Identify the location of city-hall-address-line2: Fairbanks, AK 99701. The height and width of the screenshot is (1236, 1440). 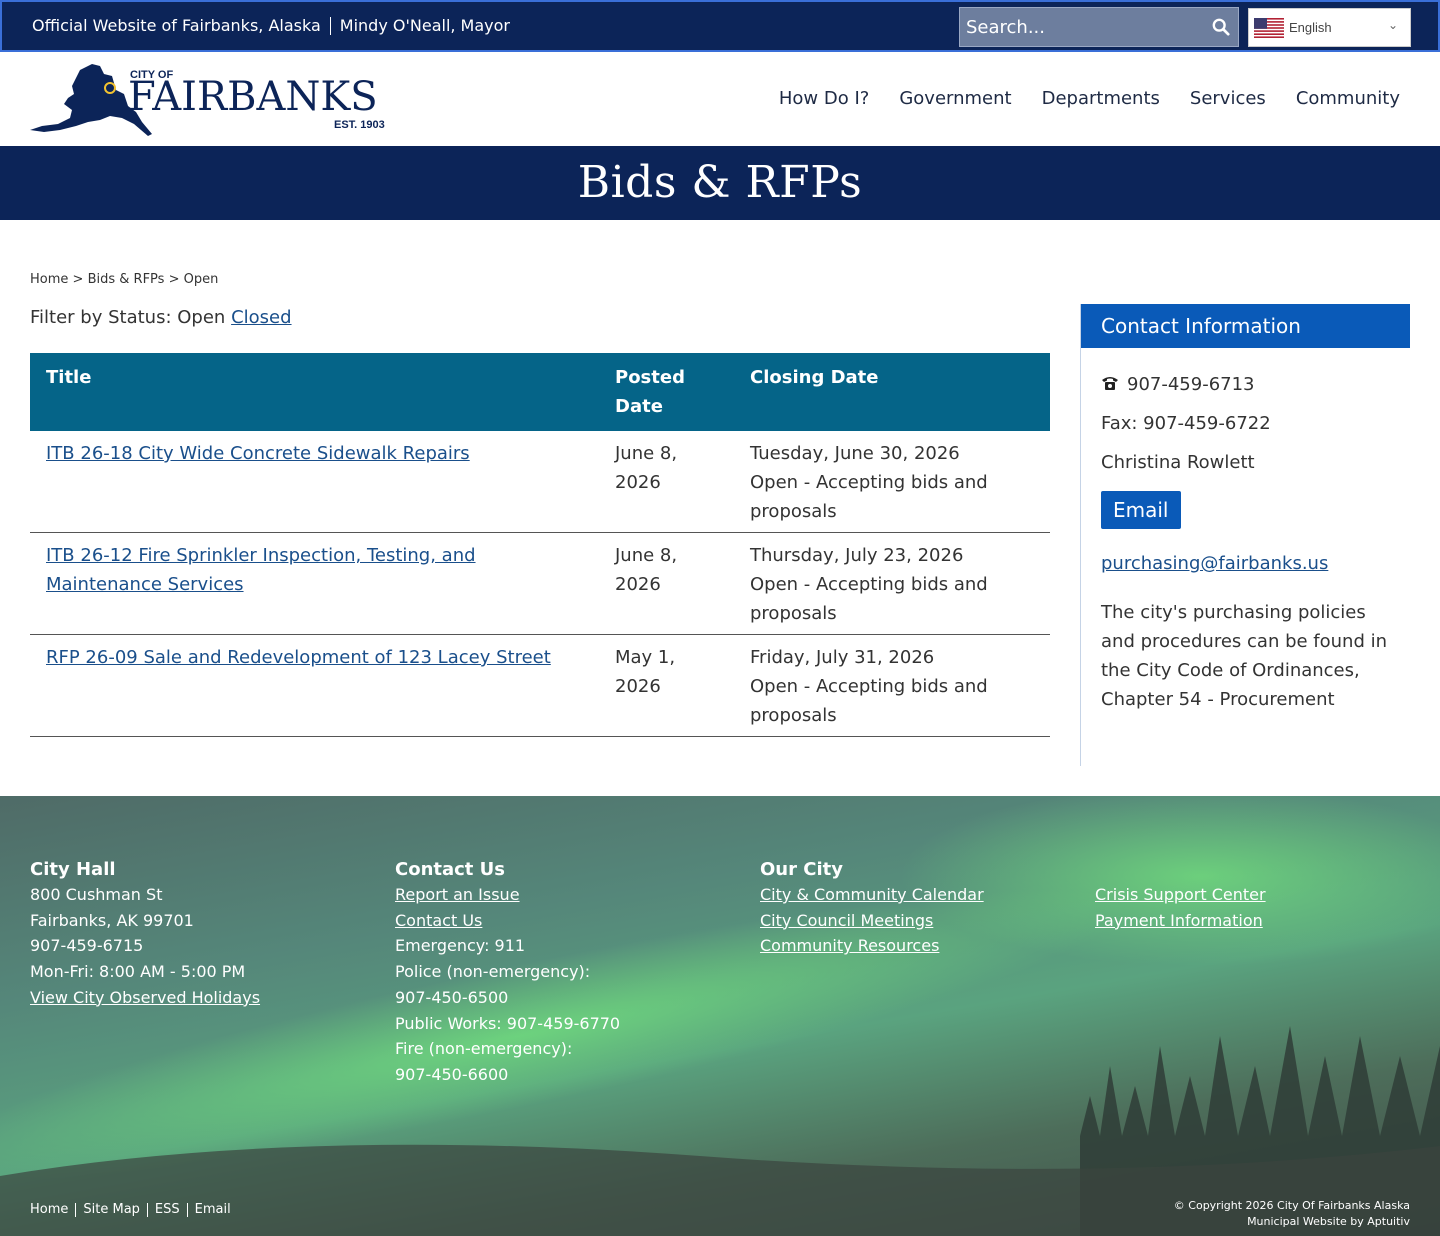
(112, 920).